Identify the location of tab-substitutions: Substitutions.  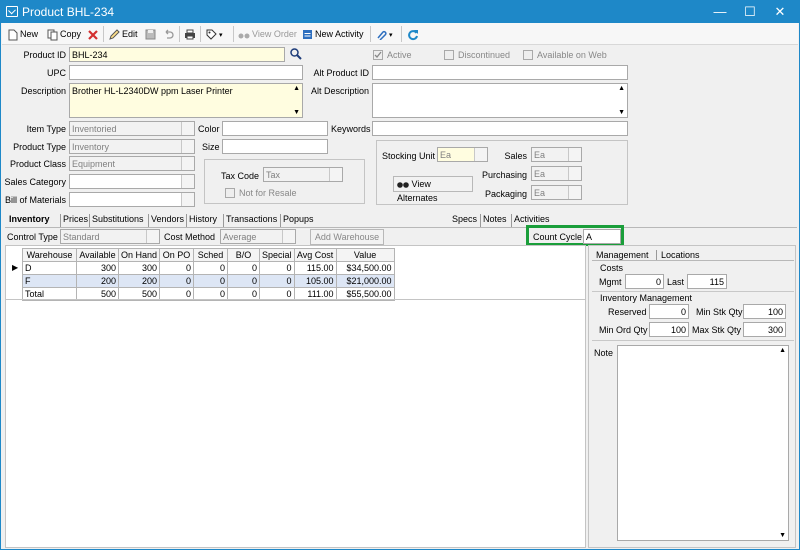
(116, 220).